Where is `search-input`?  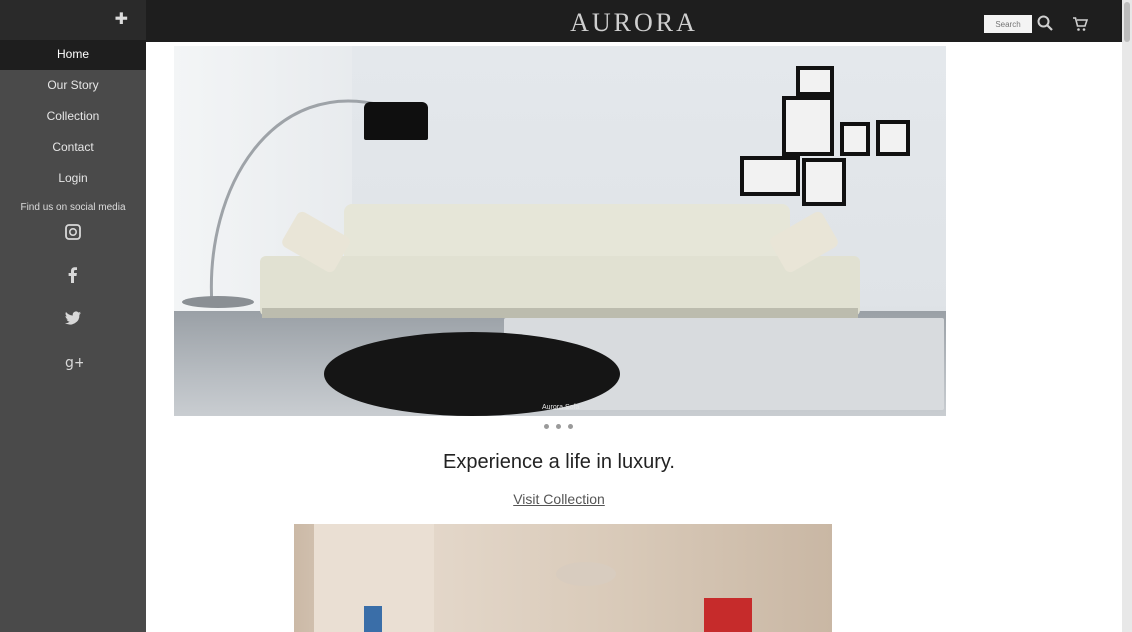
search-input is located at coordinates (1008, 24).